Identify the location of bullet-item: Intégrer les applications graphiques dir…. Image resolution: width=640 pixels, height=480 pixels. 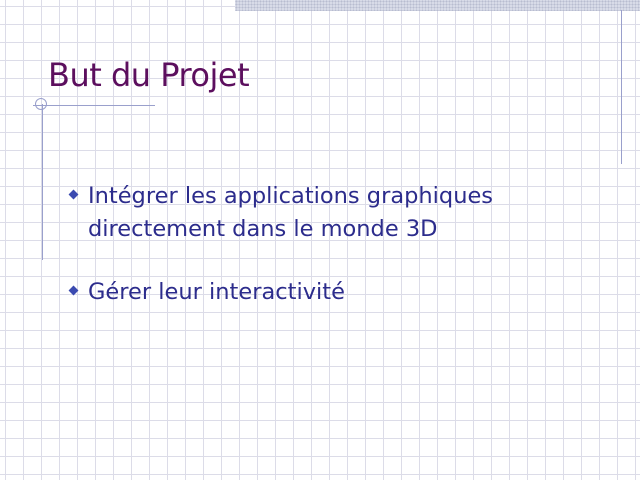
(333, 213).